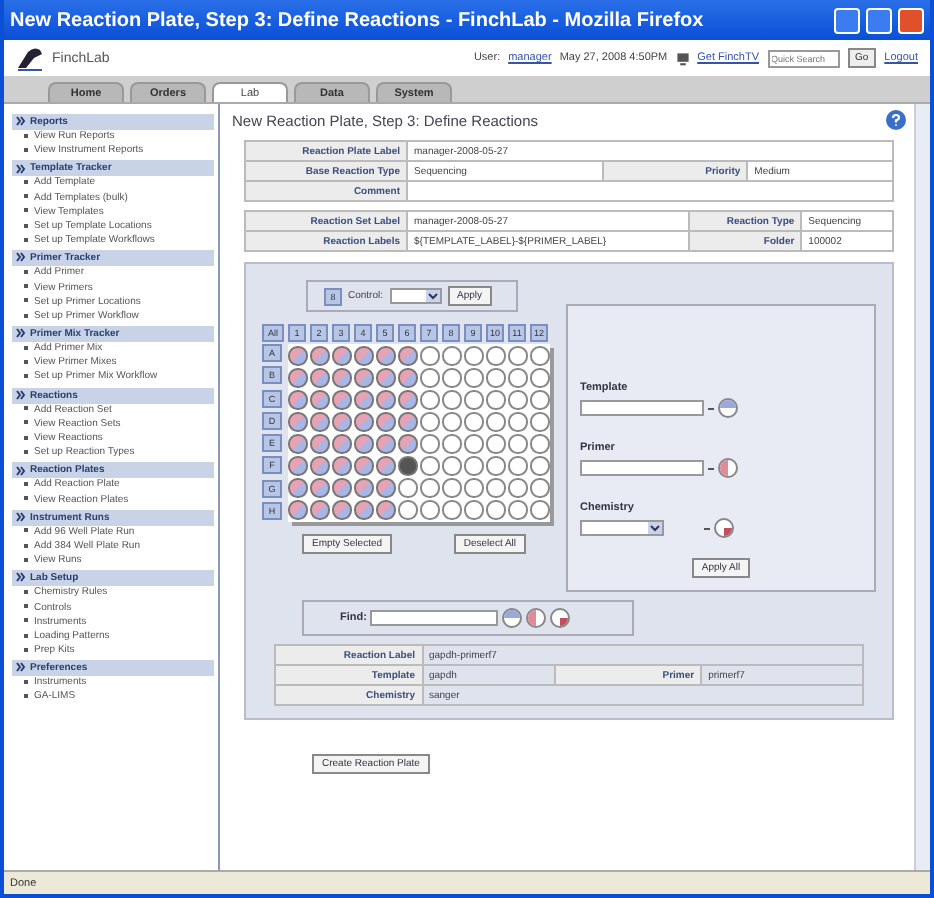  Describe the element at coordinates (847, 20) in the screenshot. I see `minimize-button` at that location.